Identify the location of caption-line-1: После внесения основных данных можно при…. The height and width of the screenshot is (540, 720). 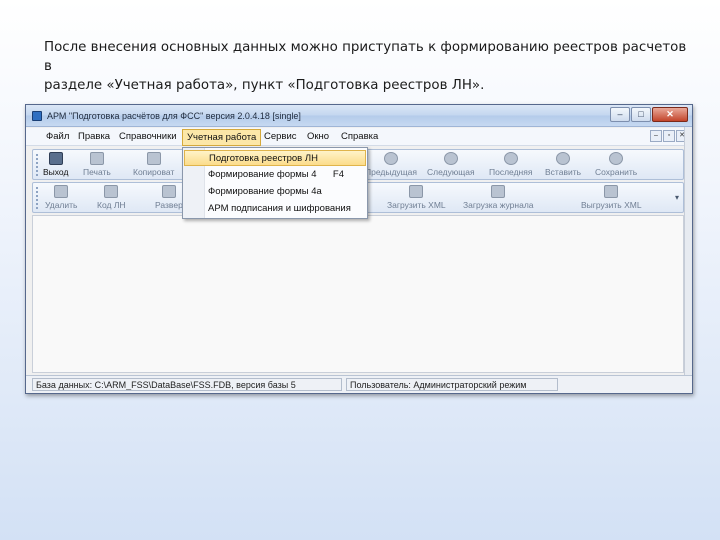
(365, 57).